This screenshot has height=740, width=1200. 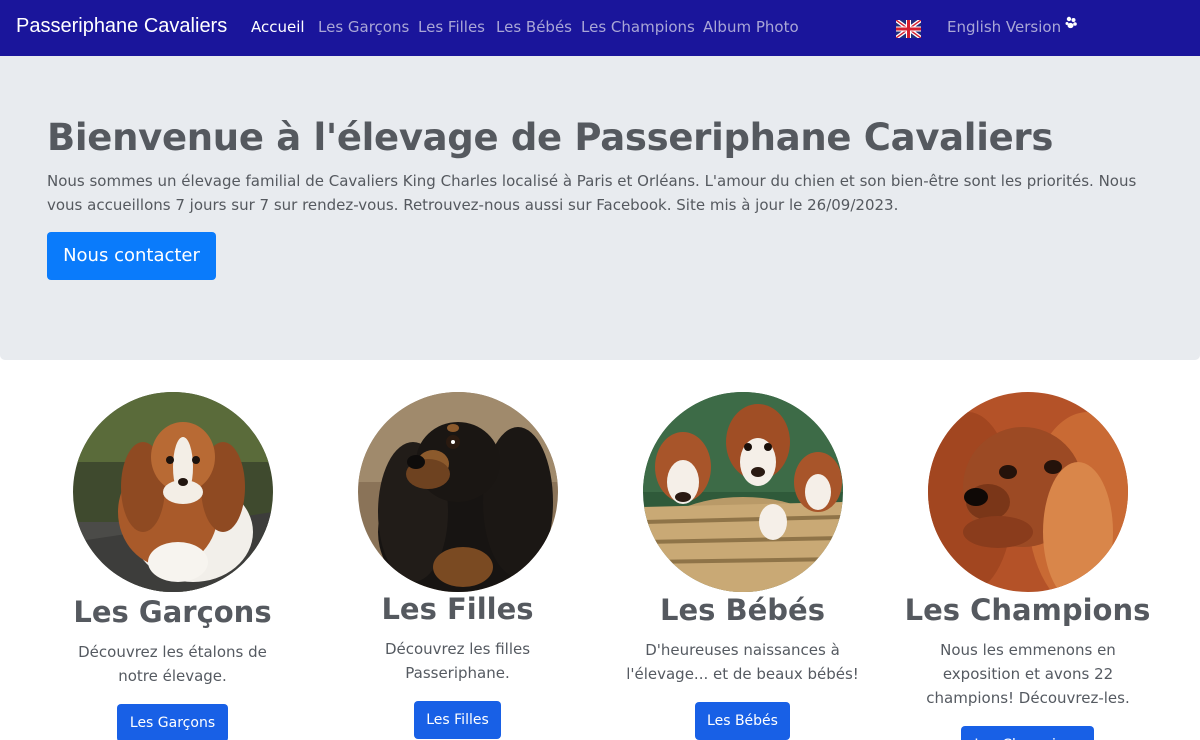 What do you see at coordinates (457, 661) in the screenshot?
I see `card-text-filles: Découvrez les filles Passeriphane.` at bounding box center [457, 661].